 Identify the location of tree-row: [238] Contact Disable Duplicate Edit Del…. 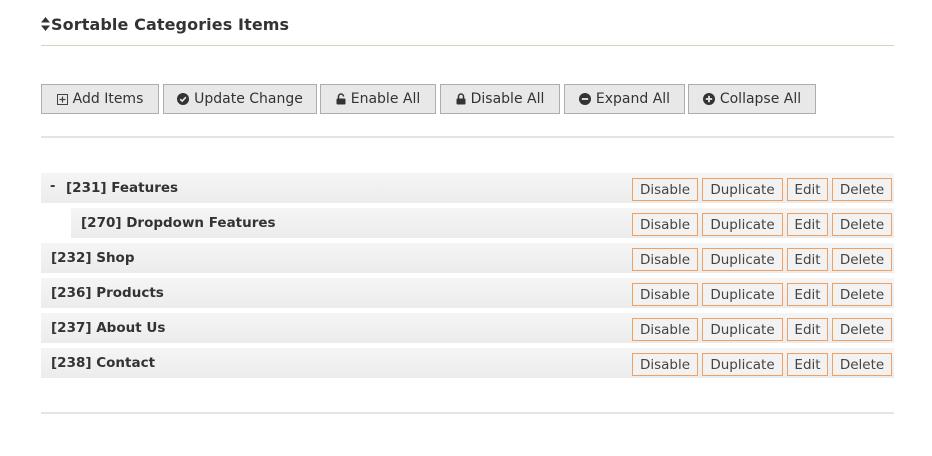
(467, 363).